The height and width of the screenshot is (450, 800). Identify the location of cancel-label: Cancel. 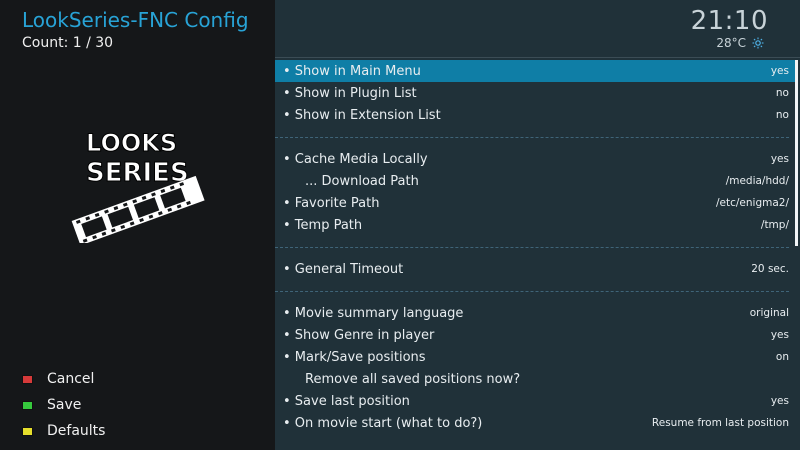
(71, 379).